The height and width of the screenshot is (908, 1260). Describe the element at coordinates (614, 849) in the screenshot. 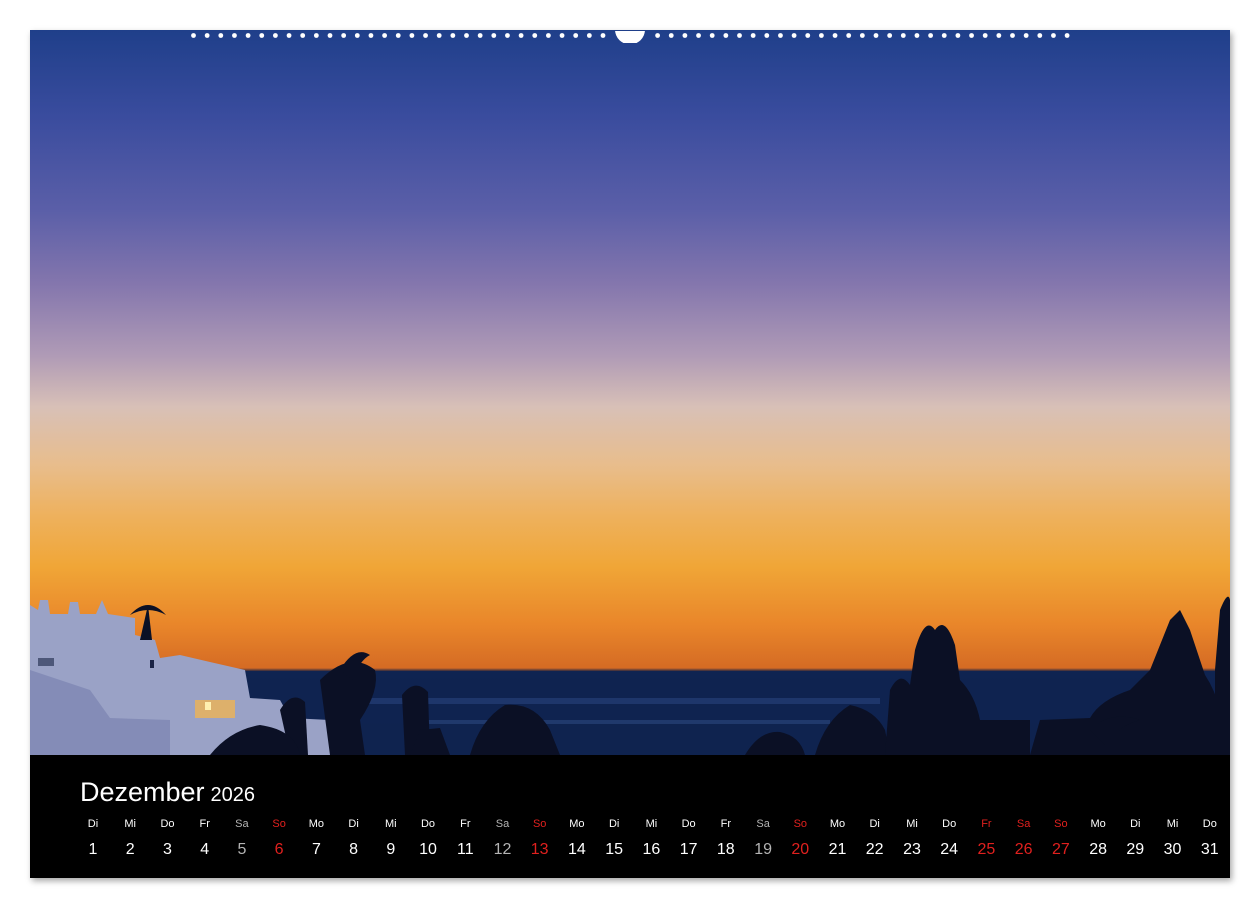

I see `day-number: 15` at that location.